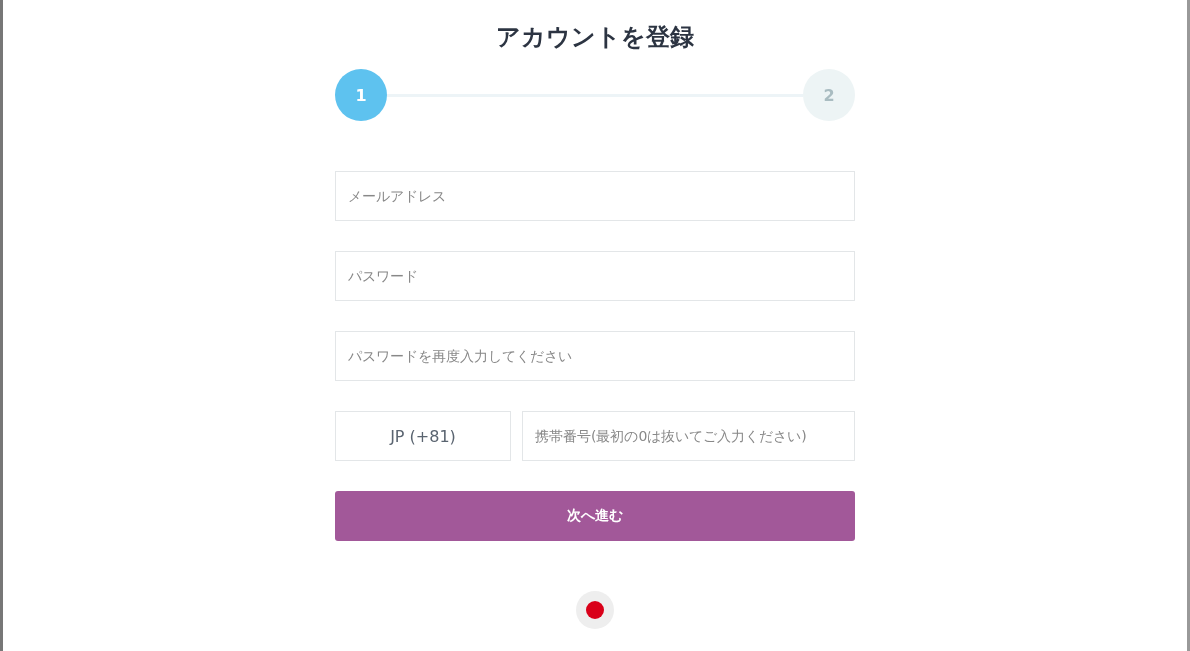 The width and height of the screenshot is (1190, 651). What do you see at coordinates (595, 37) in the screenshot?
I see `page-title: アカウントを登録` at bounding box center [595, 37].